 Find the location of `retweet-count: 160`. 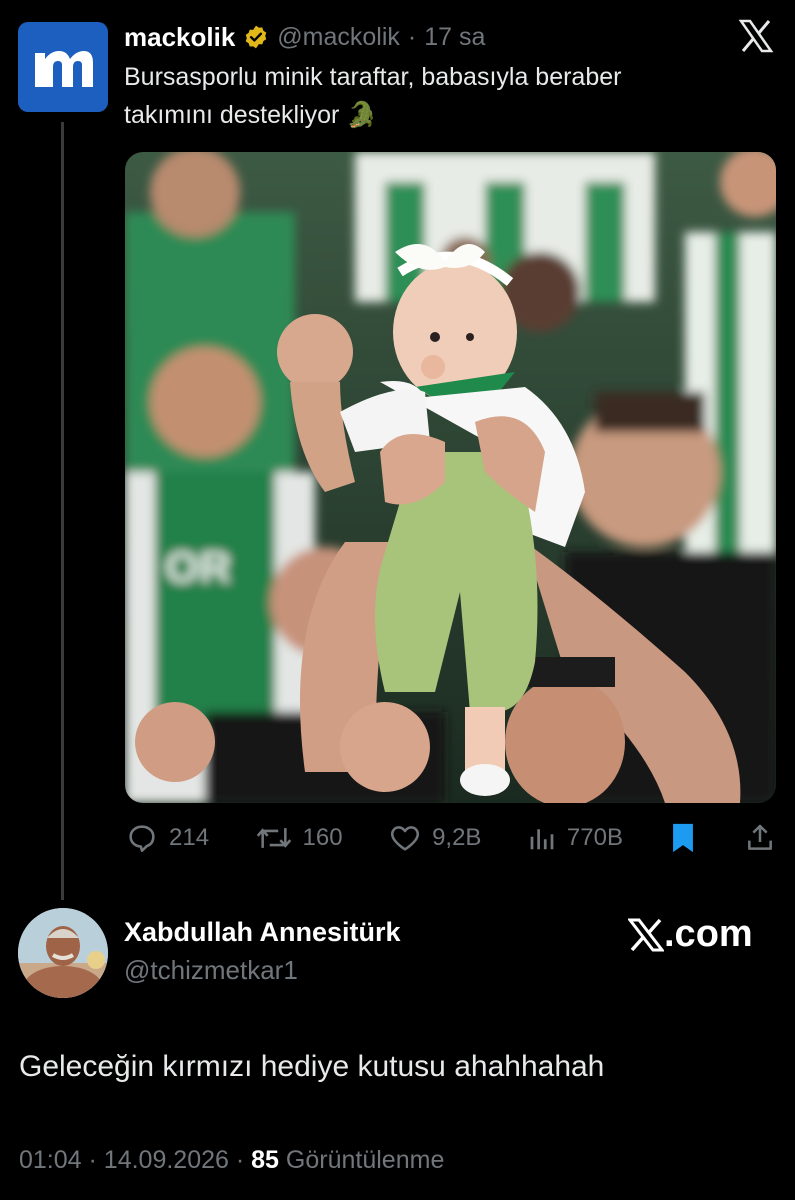

retweet-count: 160 is located at coordinates (322, 837).